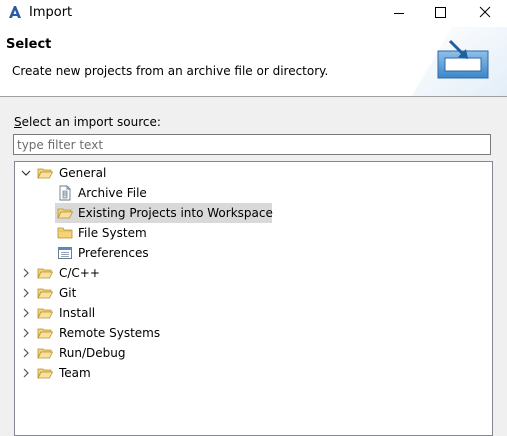  I want to click on tree-item-label: Archive File, so click(112, 193).